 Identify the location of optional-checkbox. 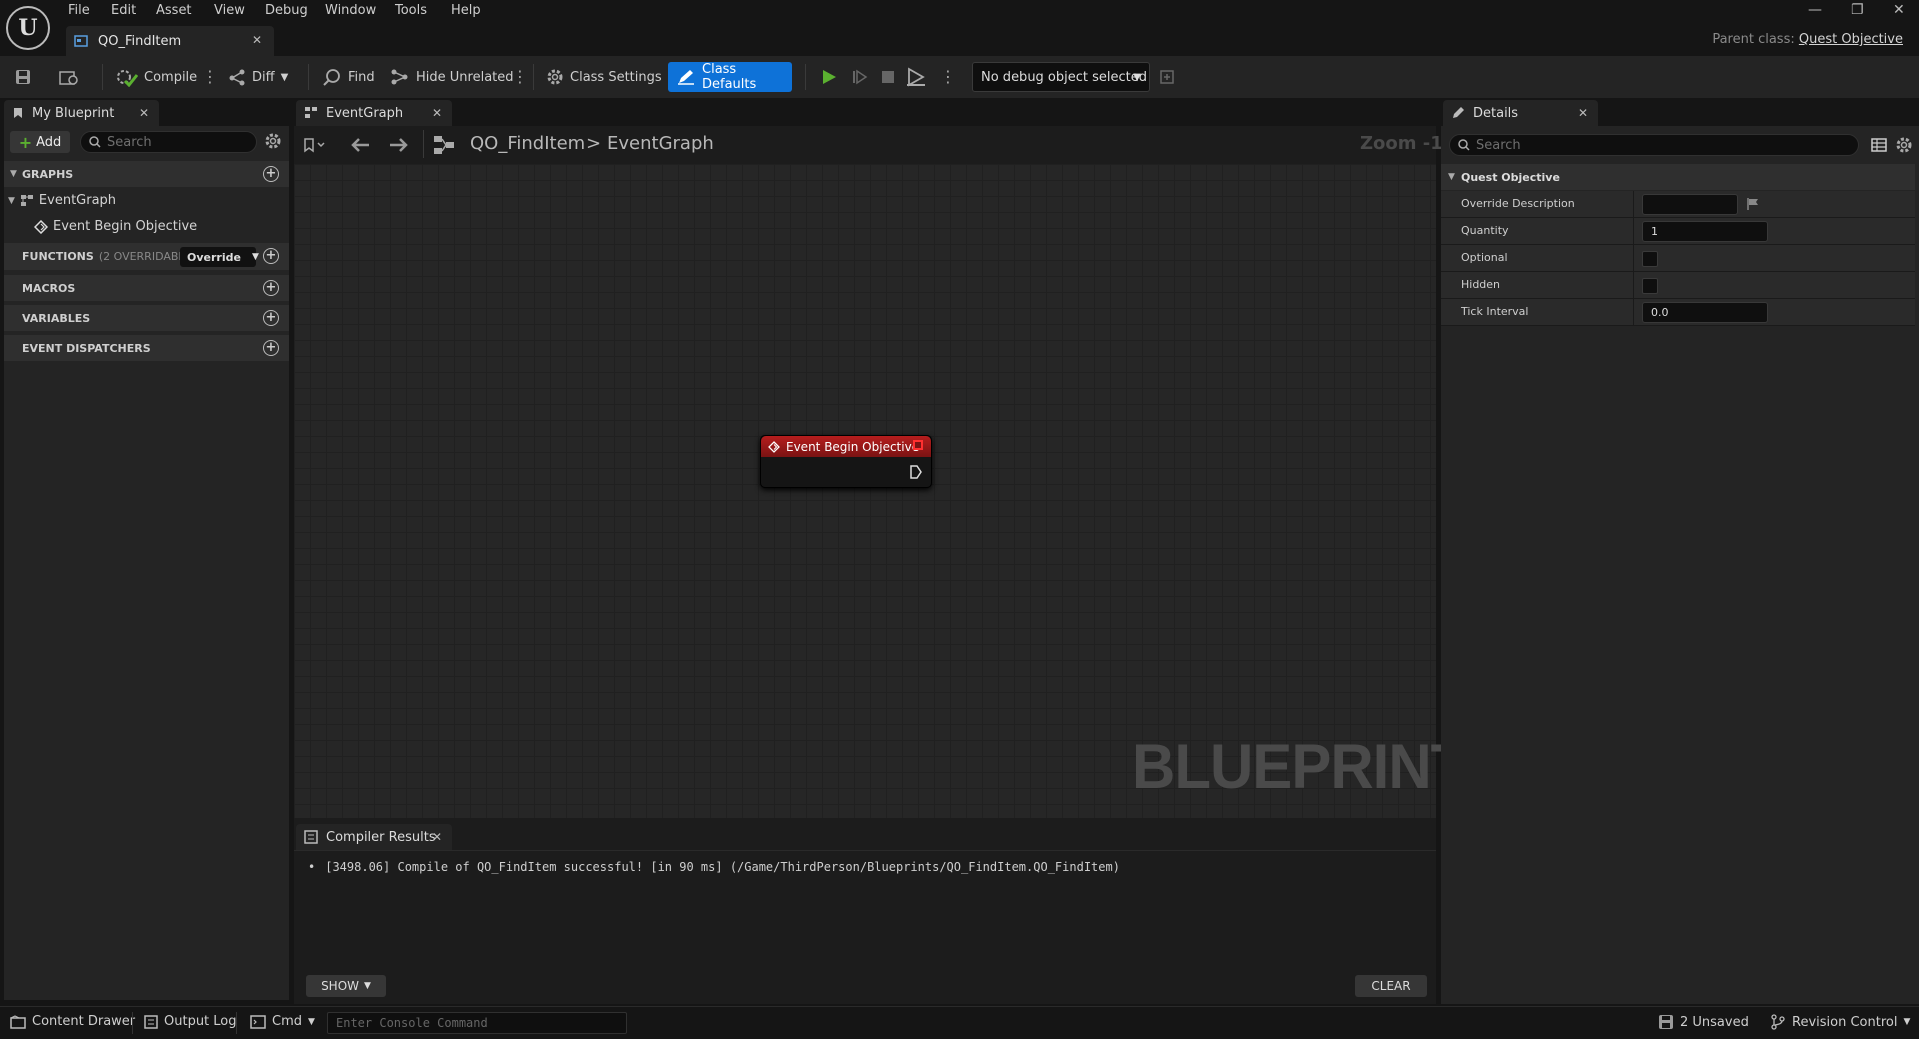
(1650, 259).